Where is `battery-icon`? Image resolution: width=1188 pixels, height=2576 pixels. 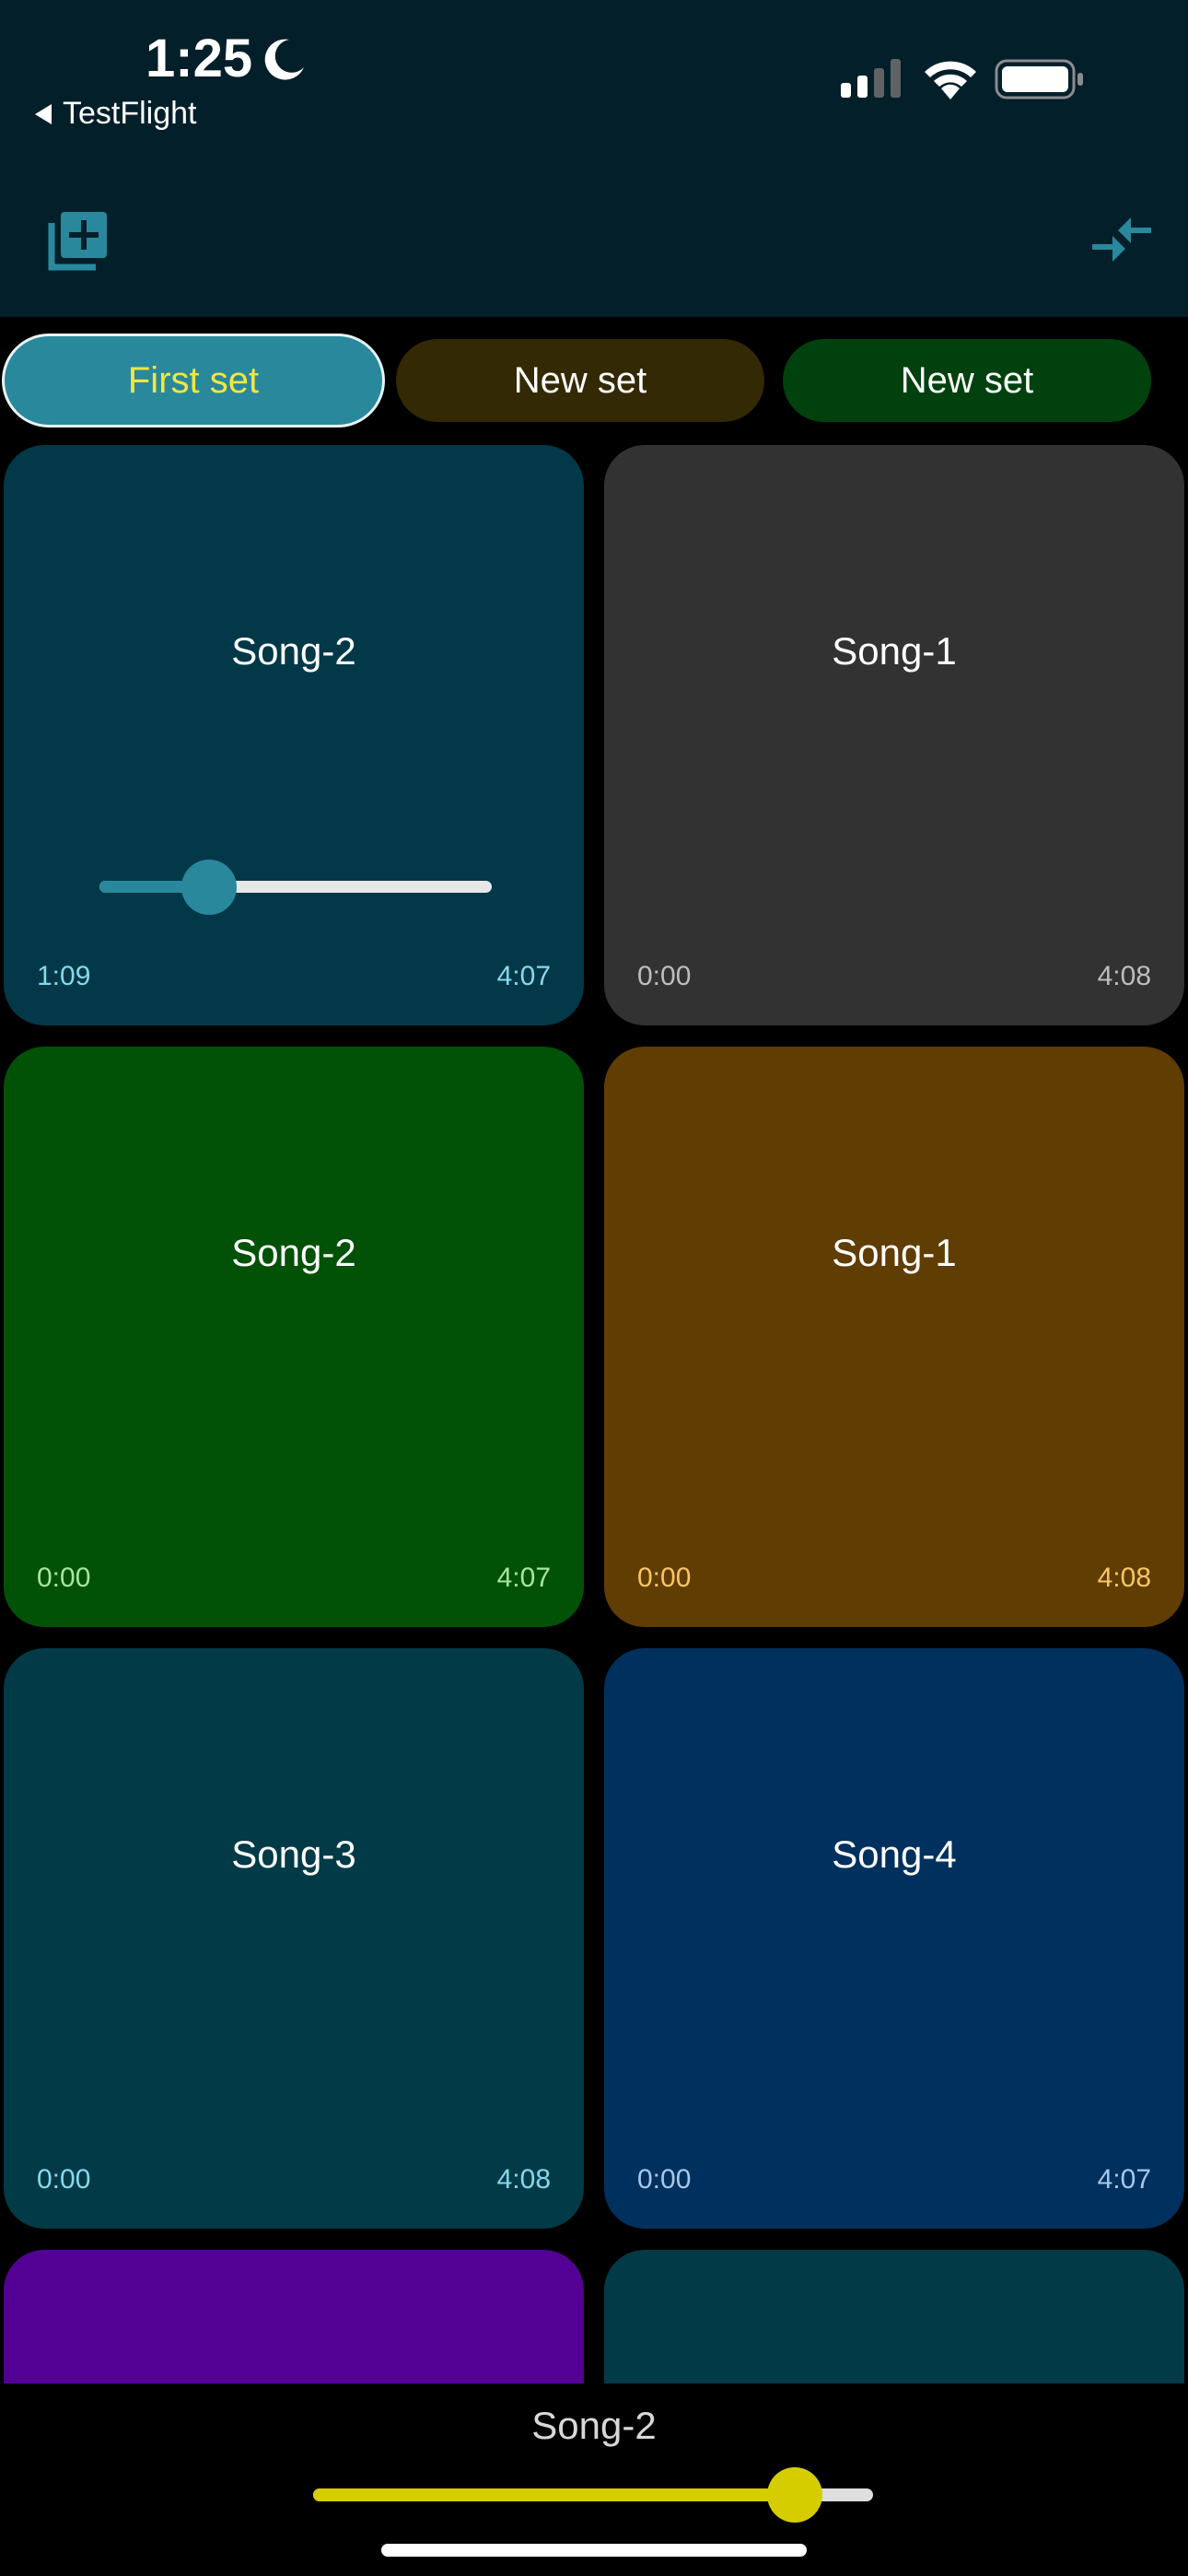 battery-icon is located at coordinates (1039, 79).